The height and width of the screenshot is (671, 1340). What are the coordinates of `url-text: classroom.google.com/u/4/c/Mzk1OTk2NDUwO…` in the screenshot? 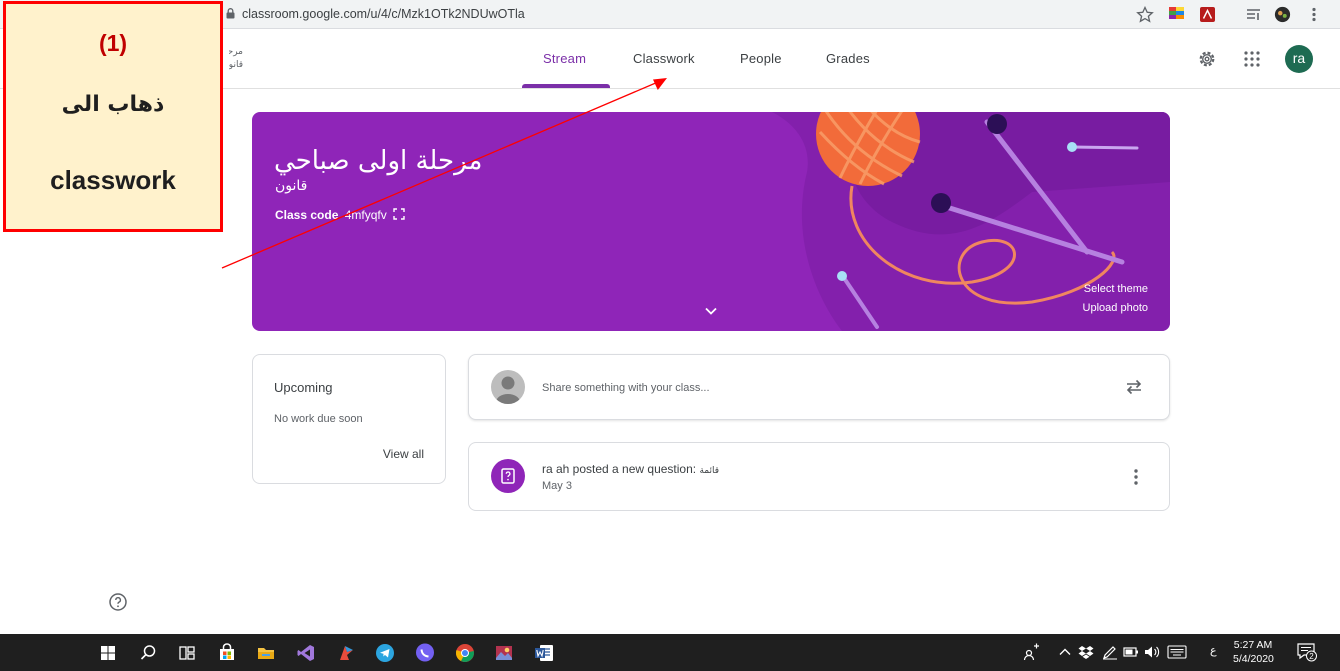 It's located at (383, 14).